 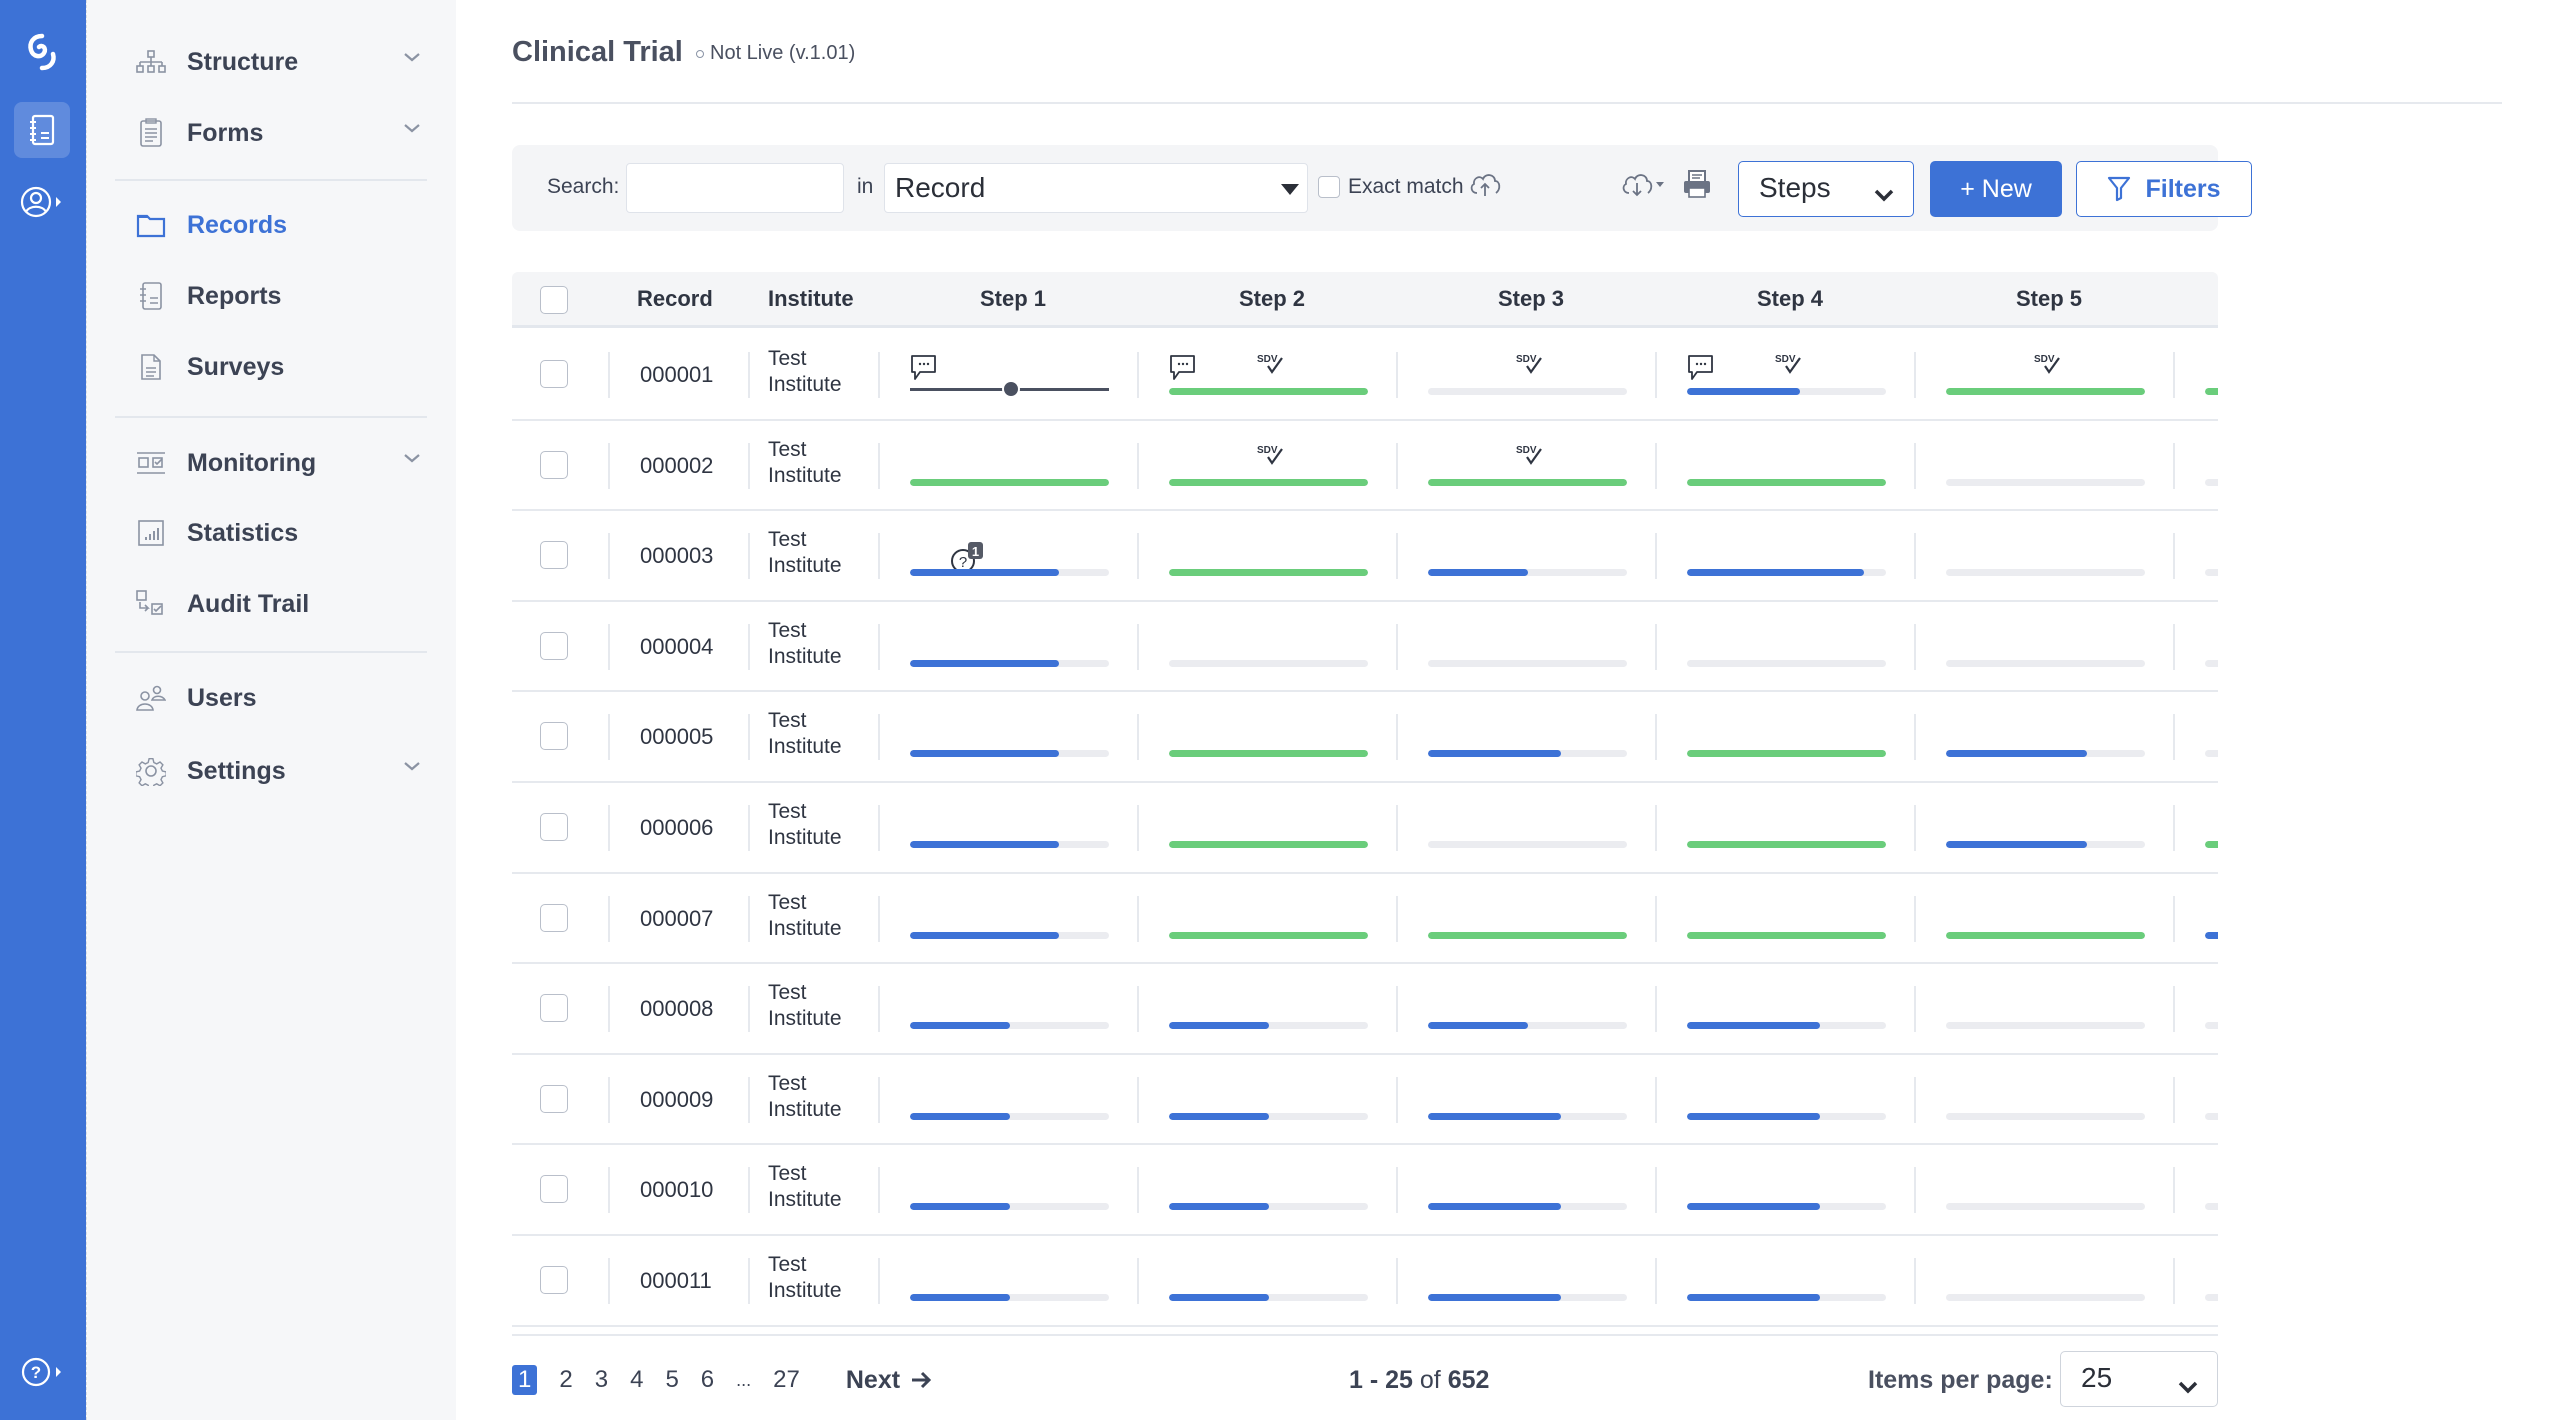 What do you see at coordinates (1365, 1281) in the screenshot?
I see `table-row: 000011 Test Institute` at bounding box center [1365, 1281].